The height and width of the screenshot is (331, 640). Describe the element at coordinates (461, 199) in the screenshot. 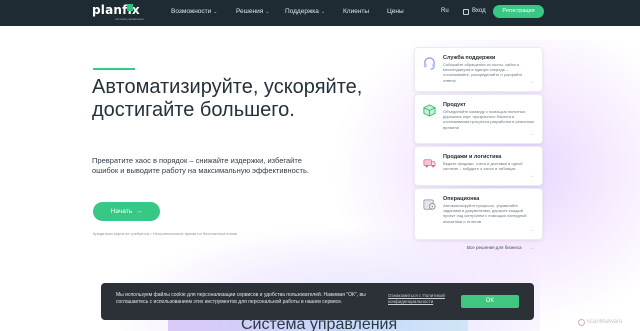

I see `card-title: Операционка` at that location.